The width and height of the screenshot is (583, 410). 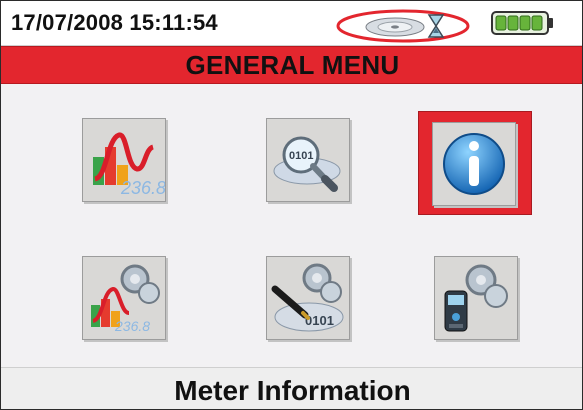 What do you see at coordinates (114, 22) in the screenshot?
I see `datetime-display: 17/07/2008 15:11:54` at bounding box center [114, 22].